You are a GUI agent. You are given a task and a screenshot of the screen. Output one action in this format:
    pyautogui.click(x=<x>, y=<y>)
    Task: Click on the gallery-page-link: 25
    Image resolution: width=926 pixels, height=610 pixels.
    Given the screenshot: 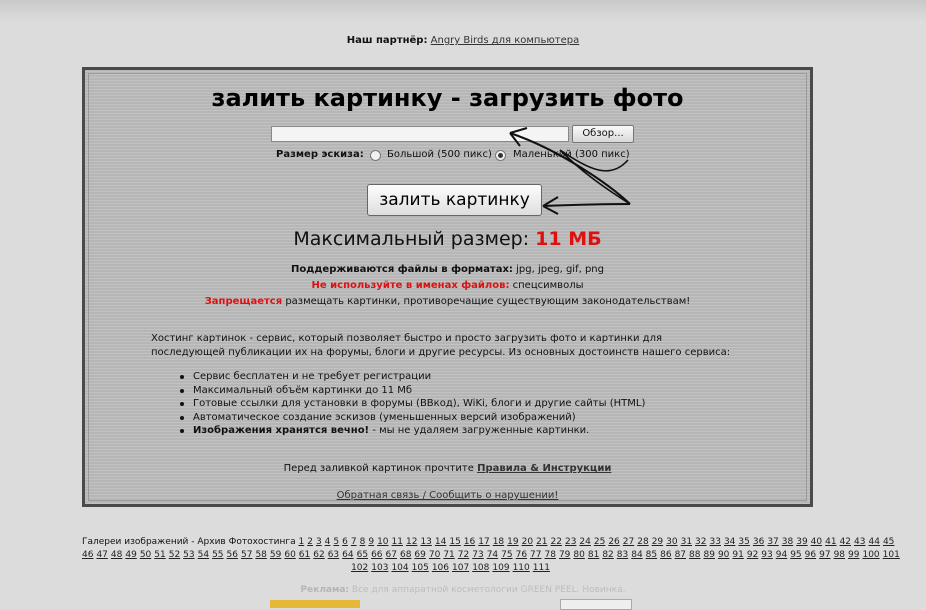 What is the action you would take?
    pyautogui.click(x=599, y=542)
    